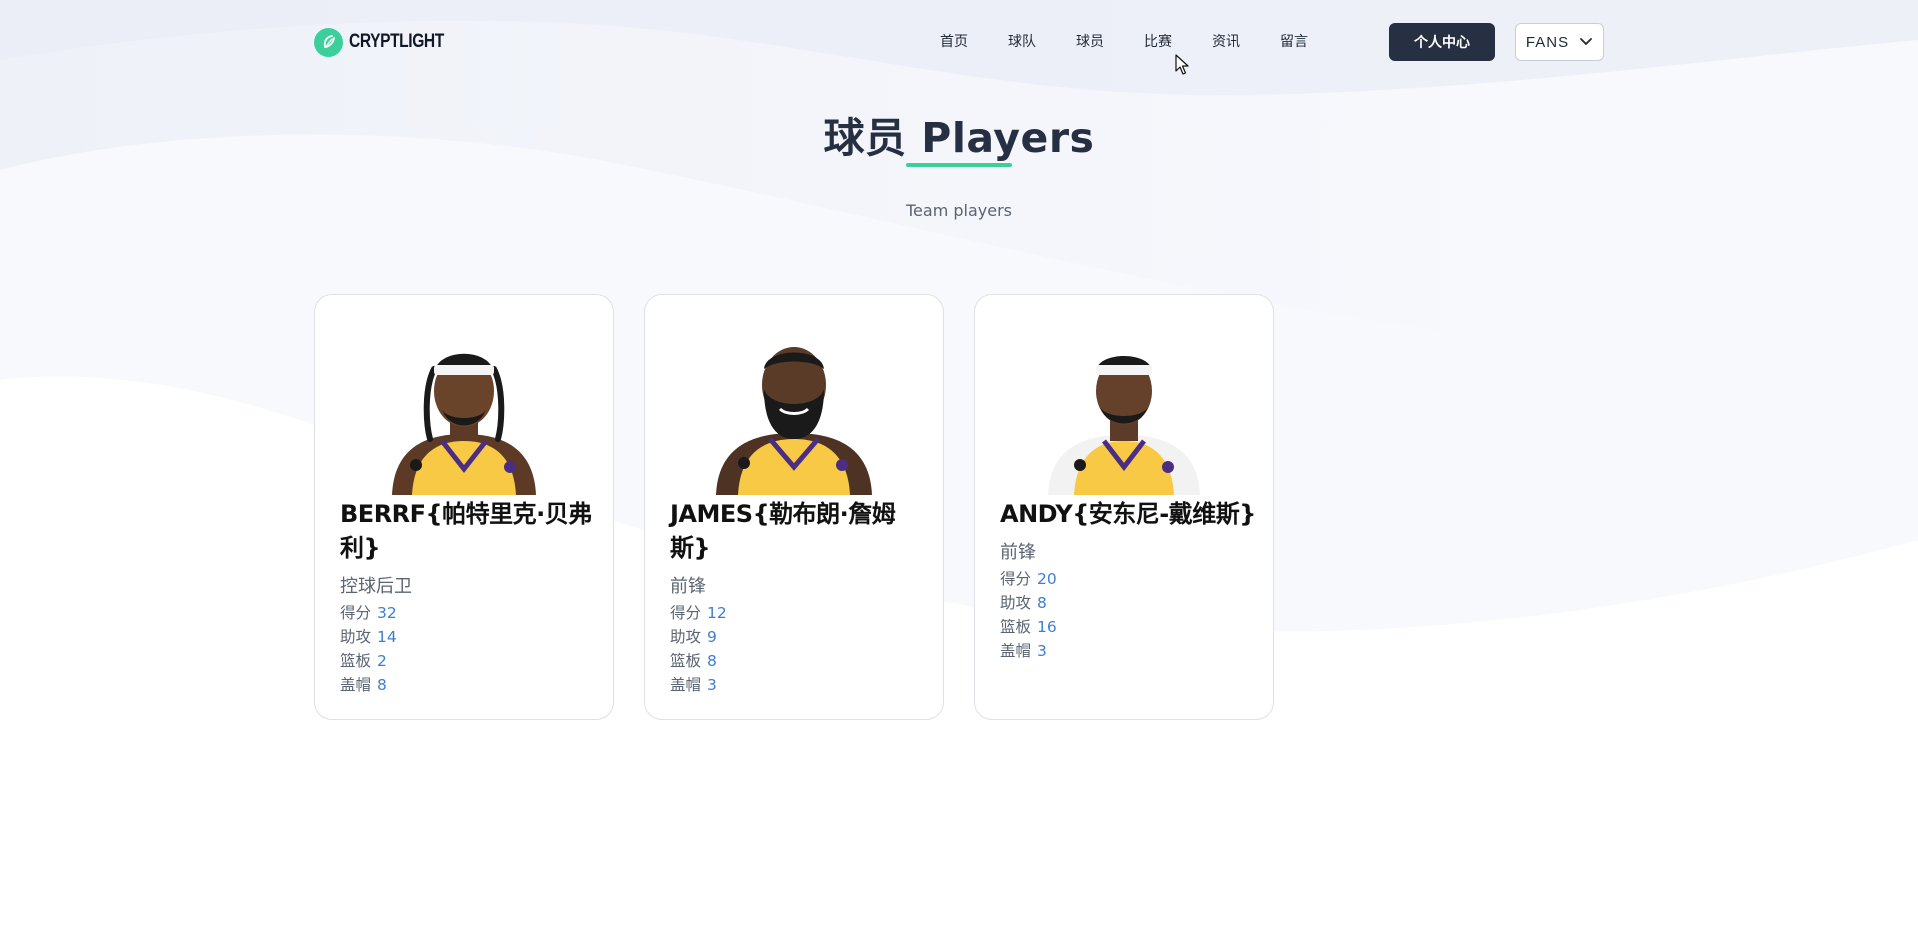 This screenshot has width=1918, height=934. What do you see at coordinates (387, 613) in the screenshot?
I see `stat-value: 32` at bounding box center [387, 613].